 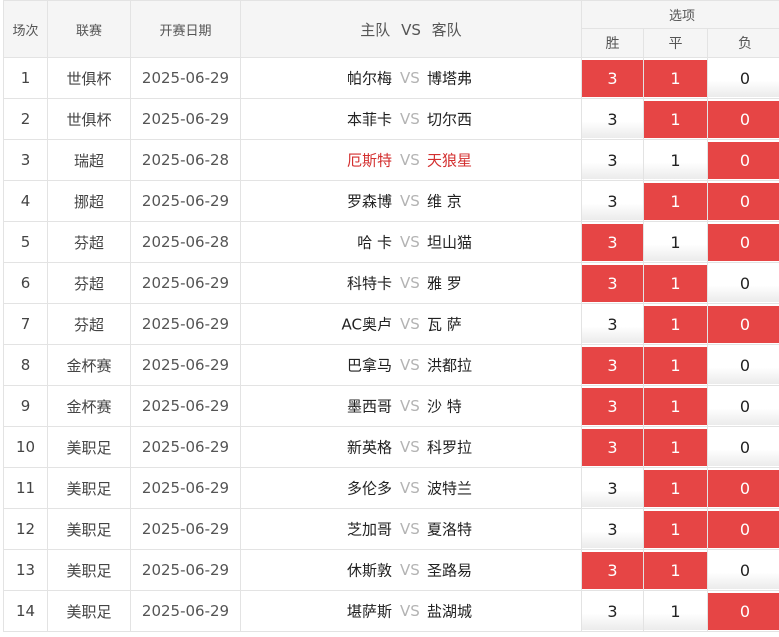 I want to click on match-number: 6, so click(x=25, y=283).